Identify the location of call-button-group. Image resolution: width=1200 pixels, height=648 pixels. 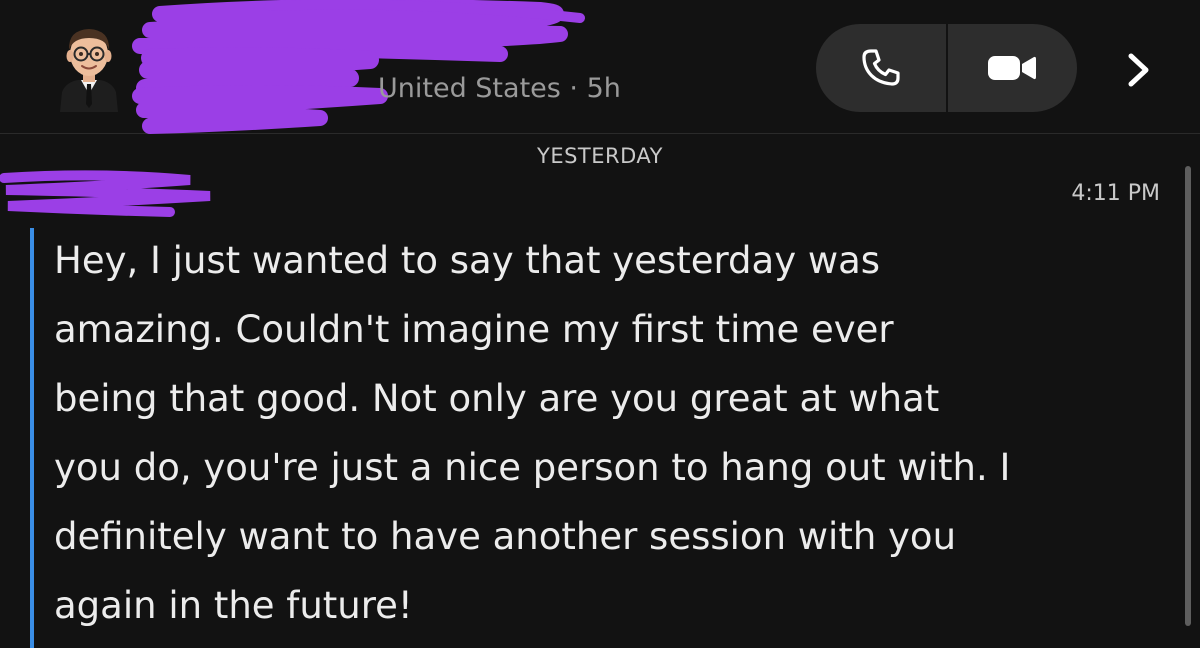
(946, 68).